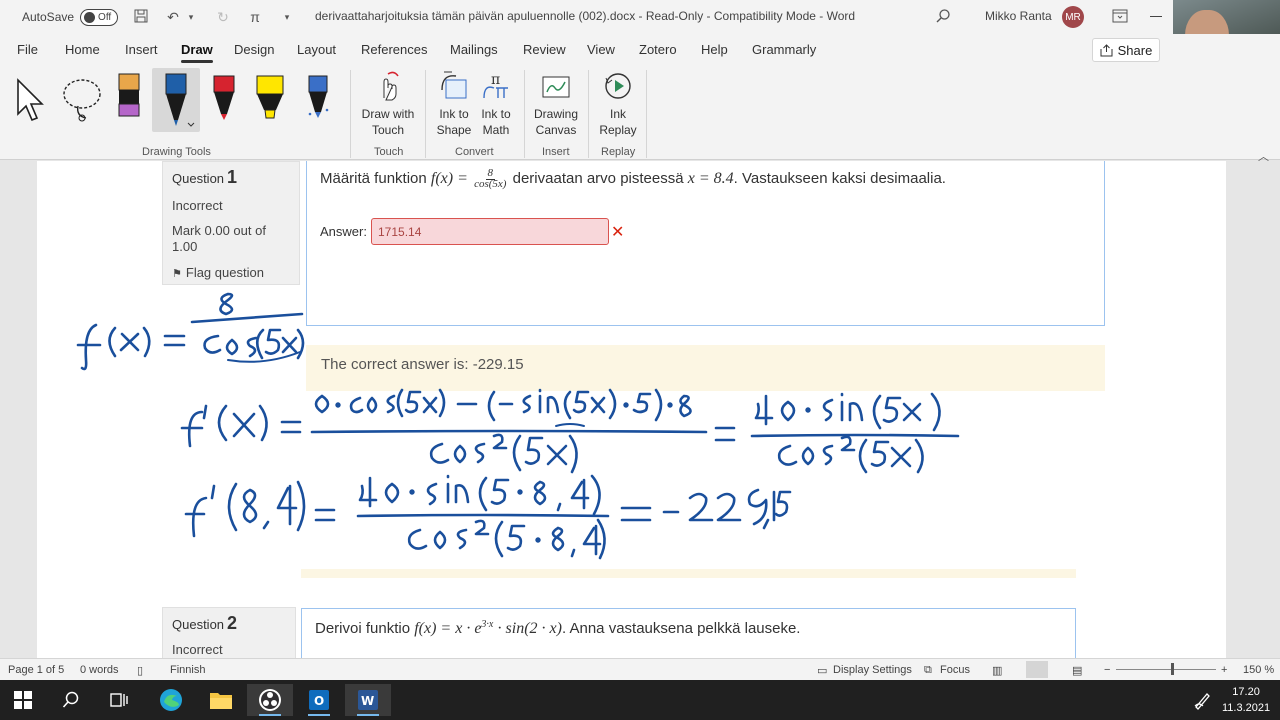 This screenshot has height=720, width=1280. Describe the element at coordinates (1166, 669) in the screenshot. I see `zoom-slider` at that location.